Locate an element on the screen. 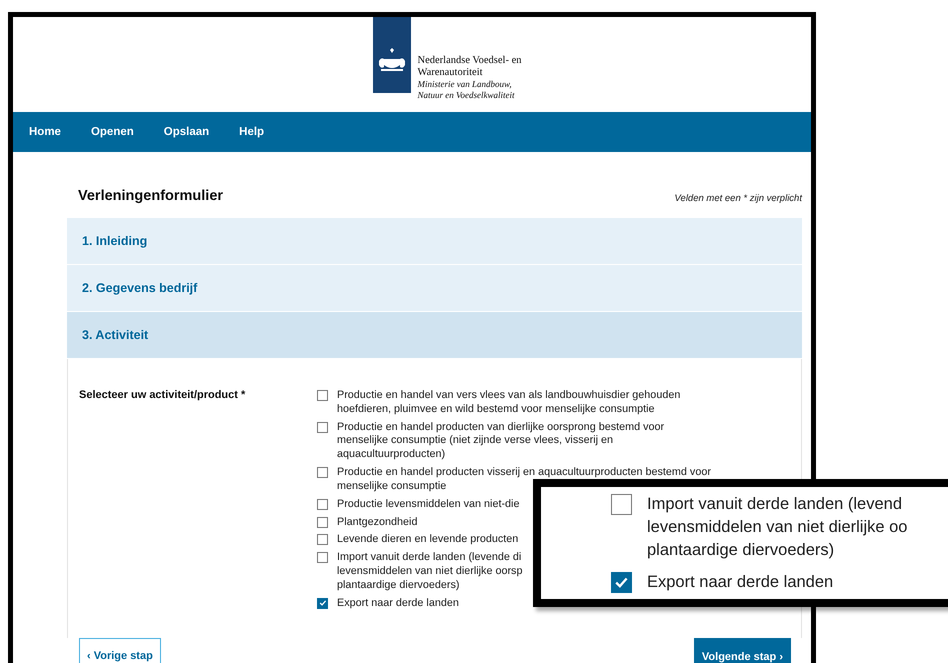  option-label: Levende dieren en levende producten is located at coordinates (427, 540).